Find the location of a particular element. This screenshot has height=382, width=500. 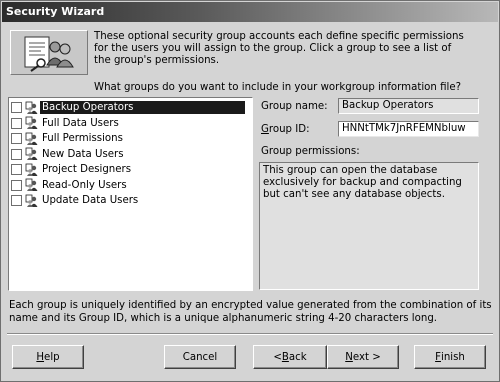

group-list-item-full-permissions: Full Permissions is located at coordinates (131, 138).